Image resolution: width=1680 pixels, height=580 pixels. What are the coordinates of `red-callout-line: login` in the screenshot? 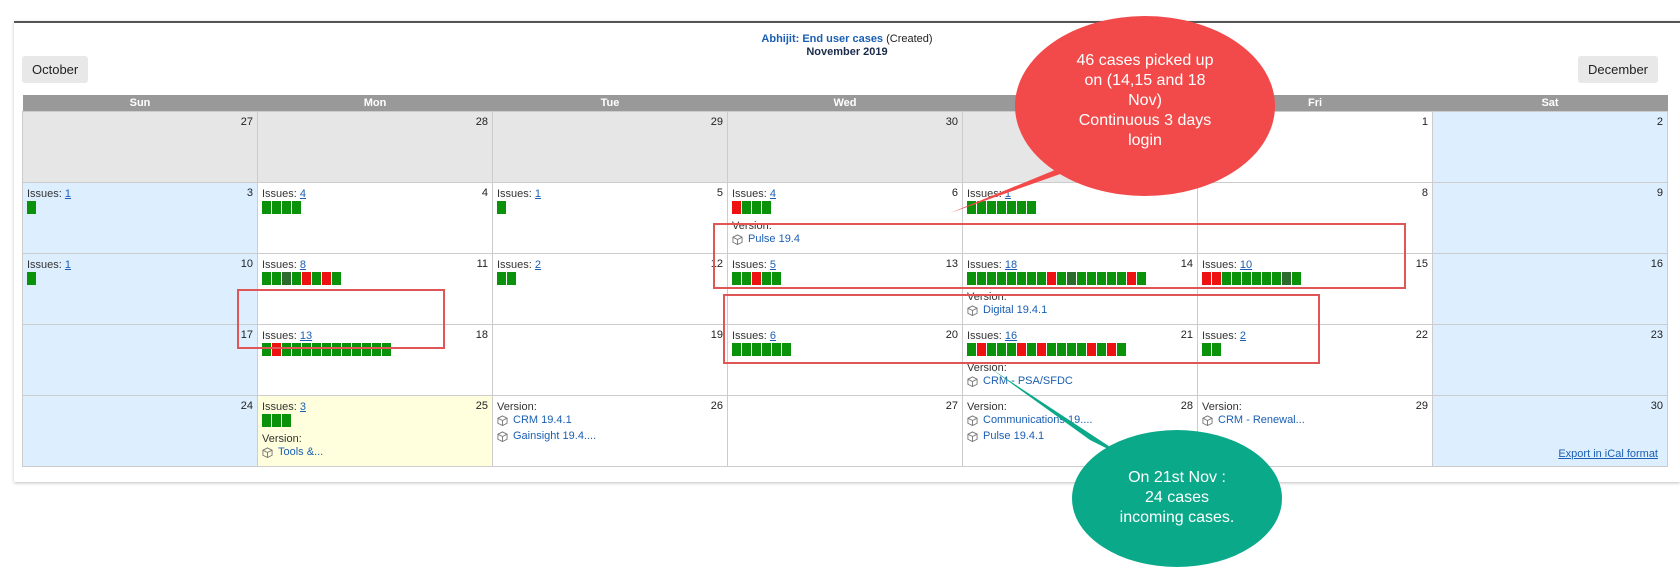 It's located at (1145, 140).